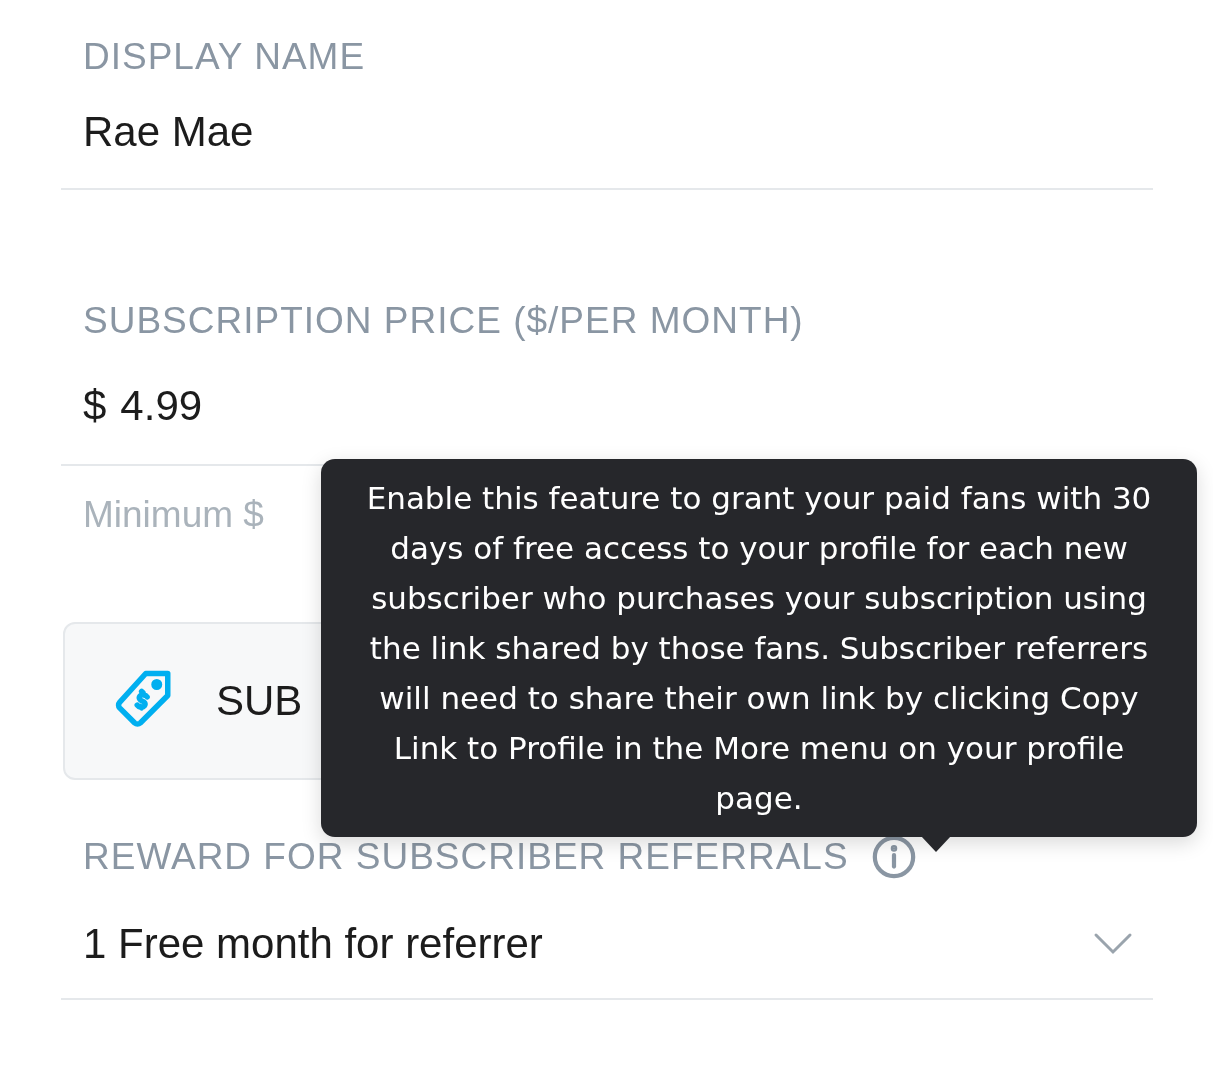  What do you see at coordinates (466, 857) in the screenshot?
I see `field-label: REWARD FOR SUBSCRIBER REFERRALS` at bounding box center [466, 857].